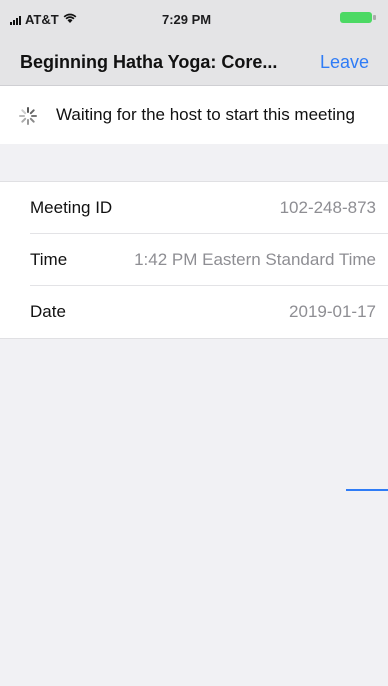 The height and width of the screenshot is (686, 388). What do you see at coordinates (209, 312) in the screenshot?
I see `date-row: Date 2019-01-17` at bounding box center [209, 312].